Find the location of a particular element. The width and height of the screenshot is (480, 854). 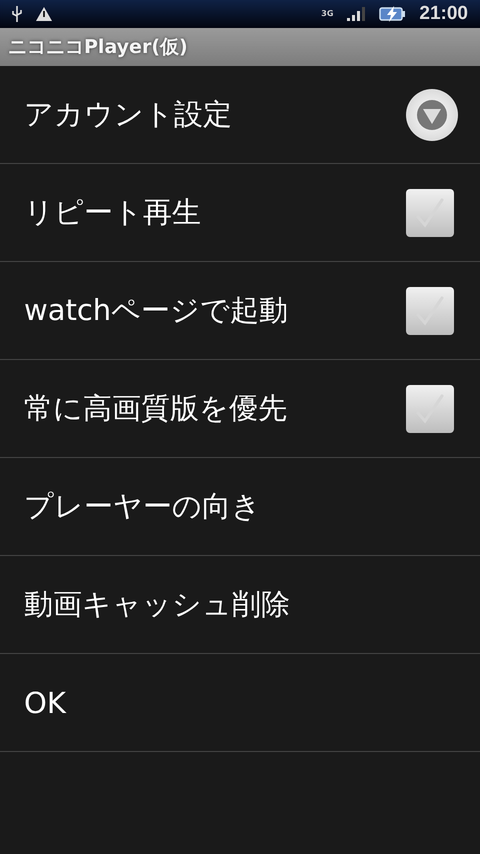

signal-icon is located at coordinates (356, 14).